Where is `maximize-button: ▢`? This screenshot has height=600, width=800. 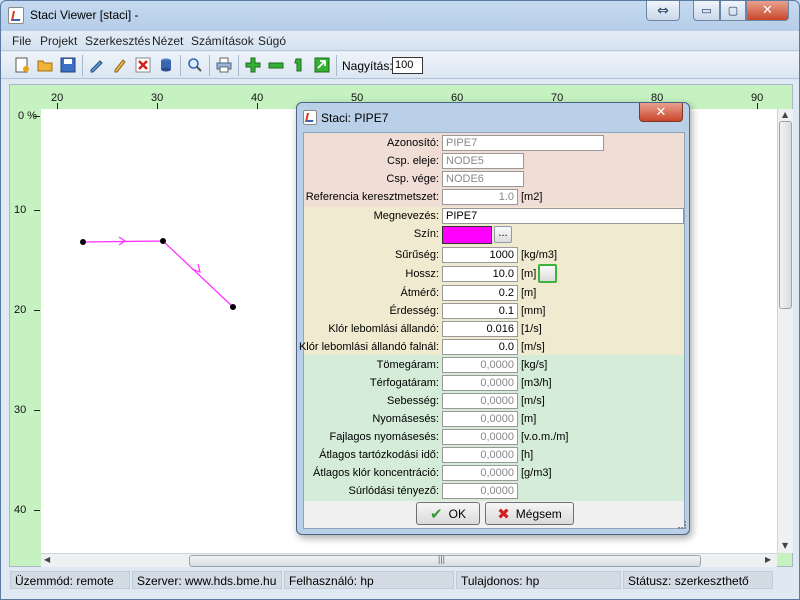 maximize-button: ▢ is located at coordinates (733, 11).